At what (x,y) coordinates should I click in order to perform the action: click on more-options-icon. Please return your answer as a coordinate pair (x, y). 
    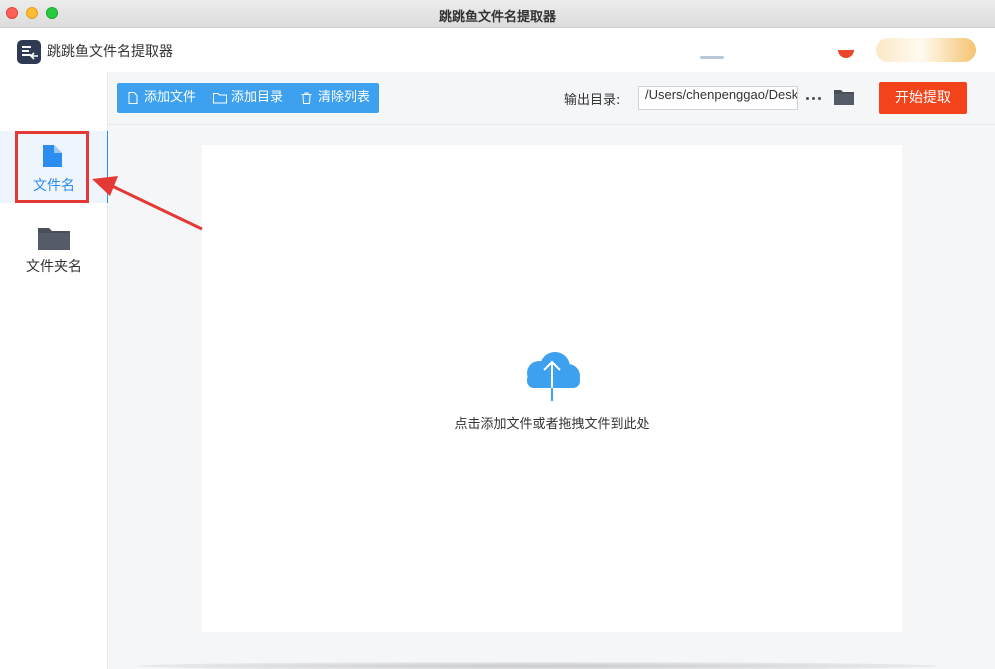
    Looking at the image, I should click on (814, 98).